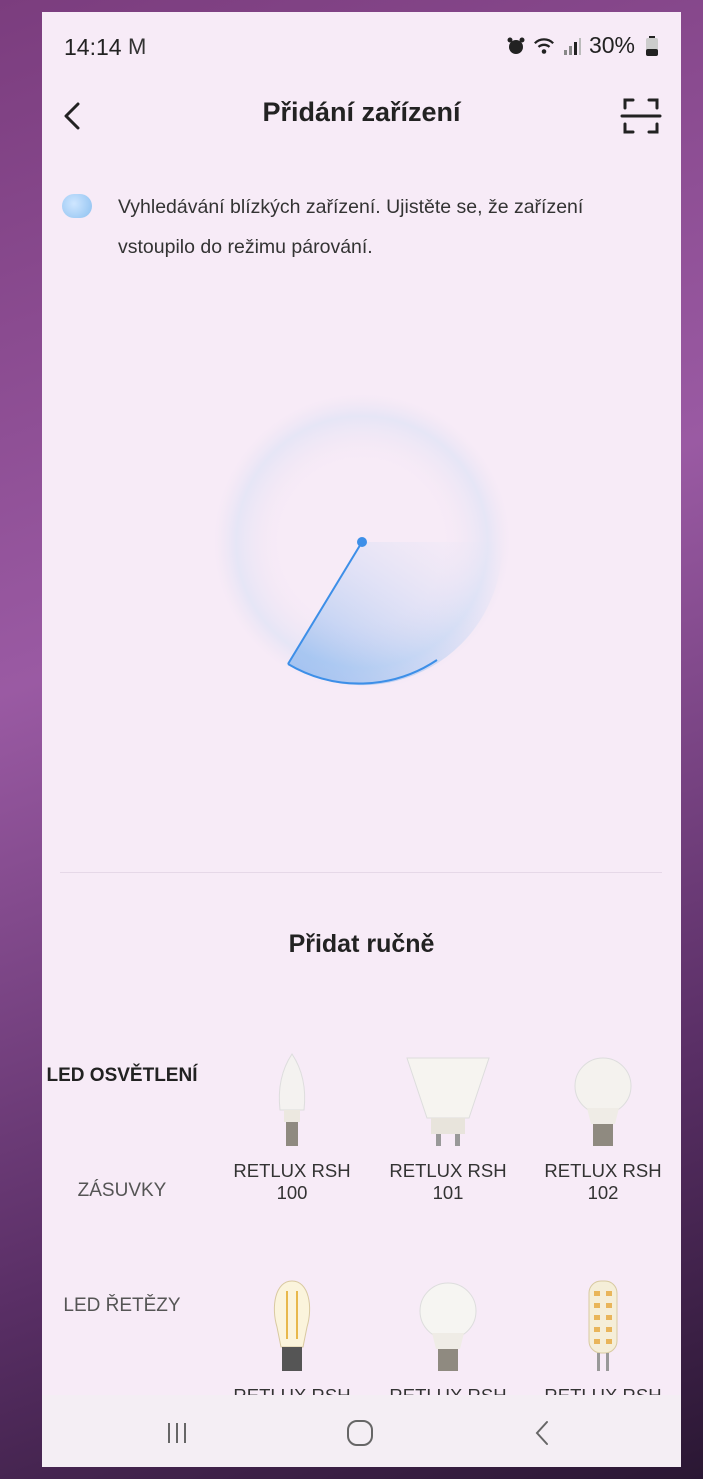 The image size is (703, 1479). Describe the element at coordinates (361, 47) in the screenshot. I see `status-bar: 14:14 M 30%` at that location.